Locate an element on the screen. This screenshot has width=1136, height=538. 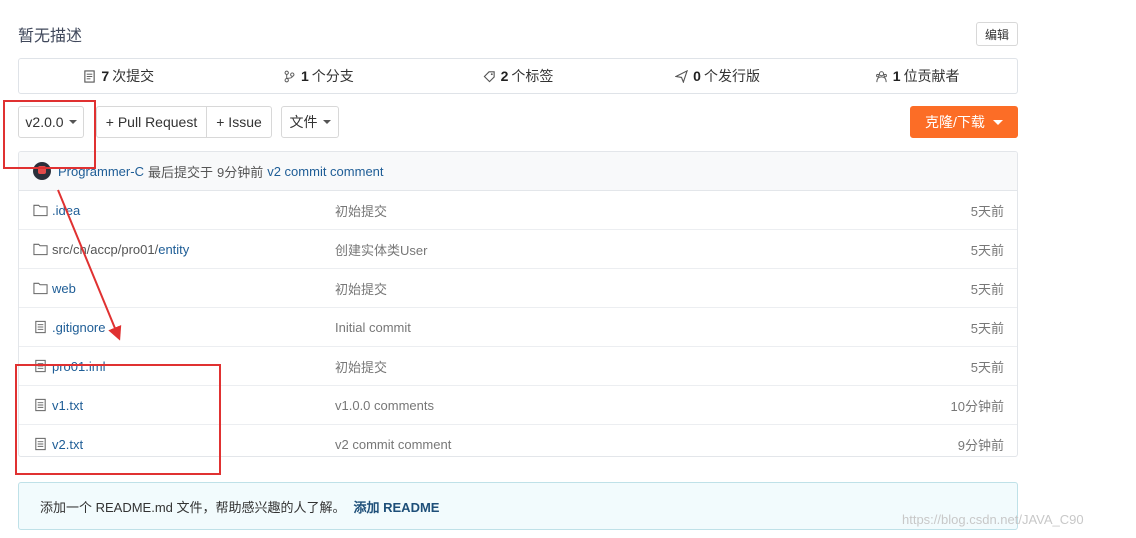
file-name: entity is located at coordinates (174, 249).